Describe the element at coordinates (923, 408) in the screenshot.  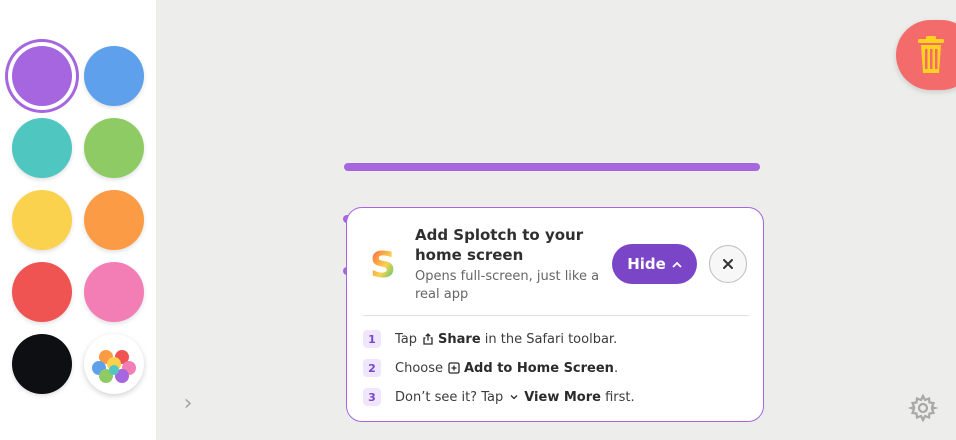
I see `gear-icon` at that location.